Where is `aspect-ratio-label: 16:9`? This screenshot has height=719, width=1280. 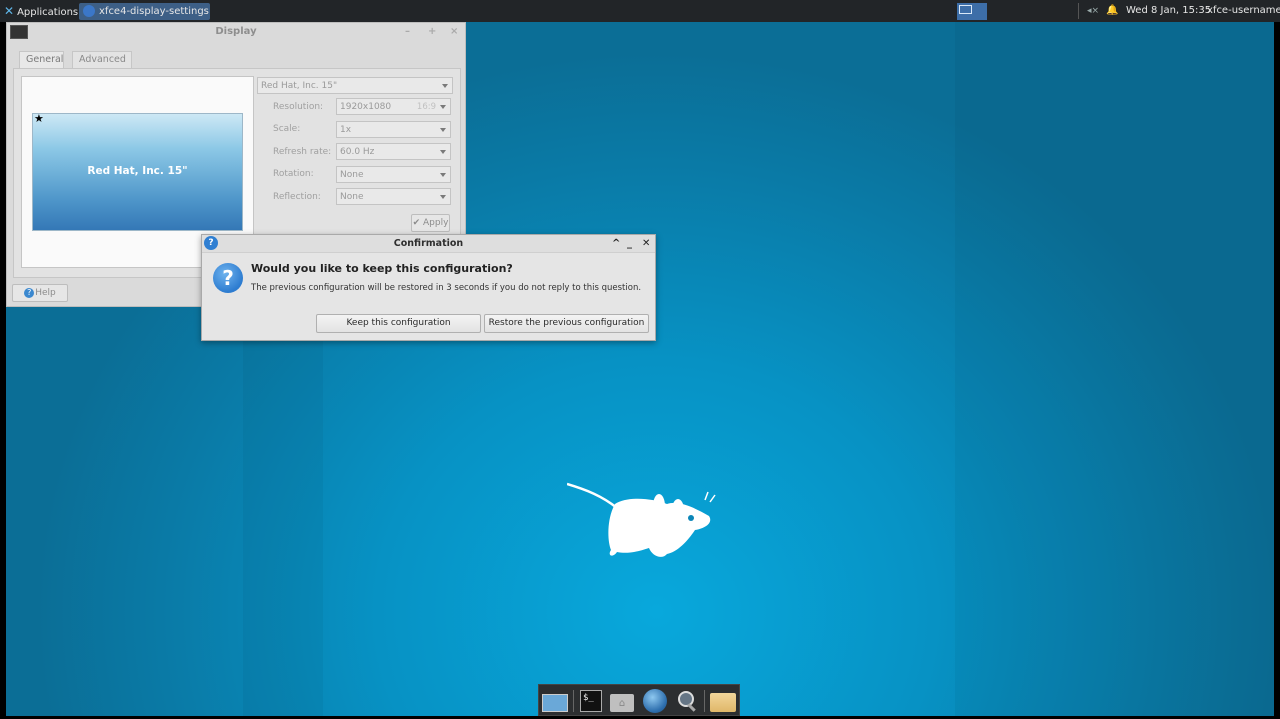
aspect-ratio-label: 16:9 is located at coordinates (426, 107).